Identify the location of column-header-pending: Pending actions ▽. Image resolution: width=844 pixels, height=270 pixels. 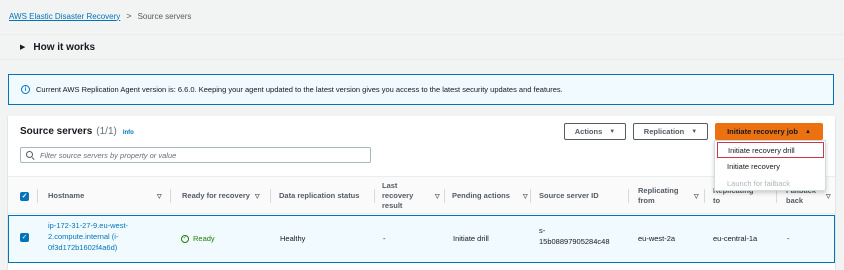
(495, 196).